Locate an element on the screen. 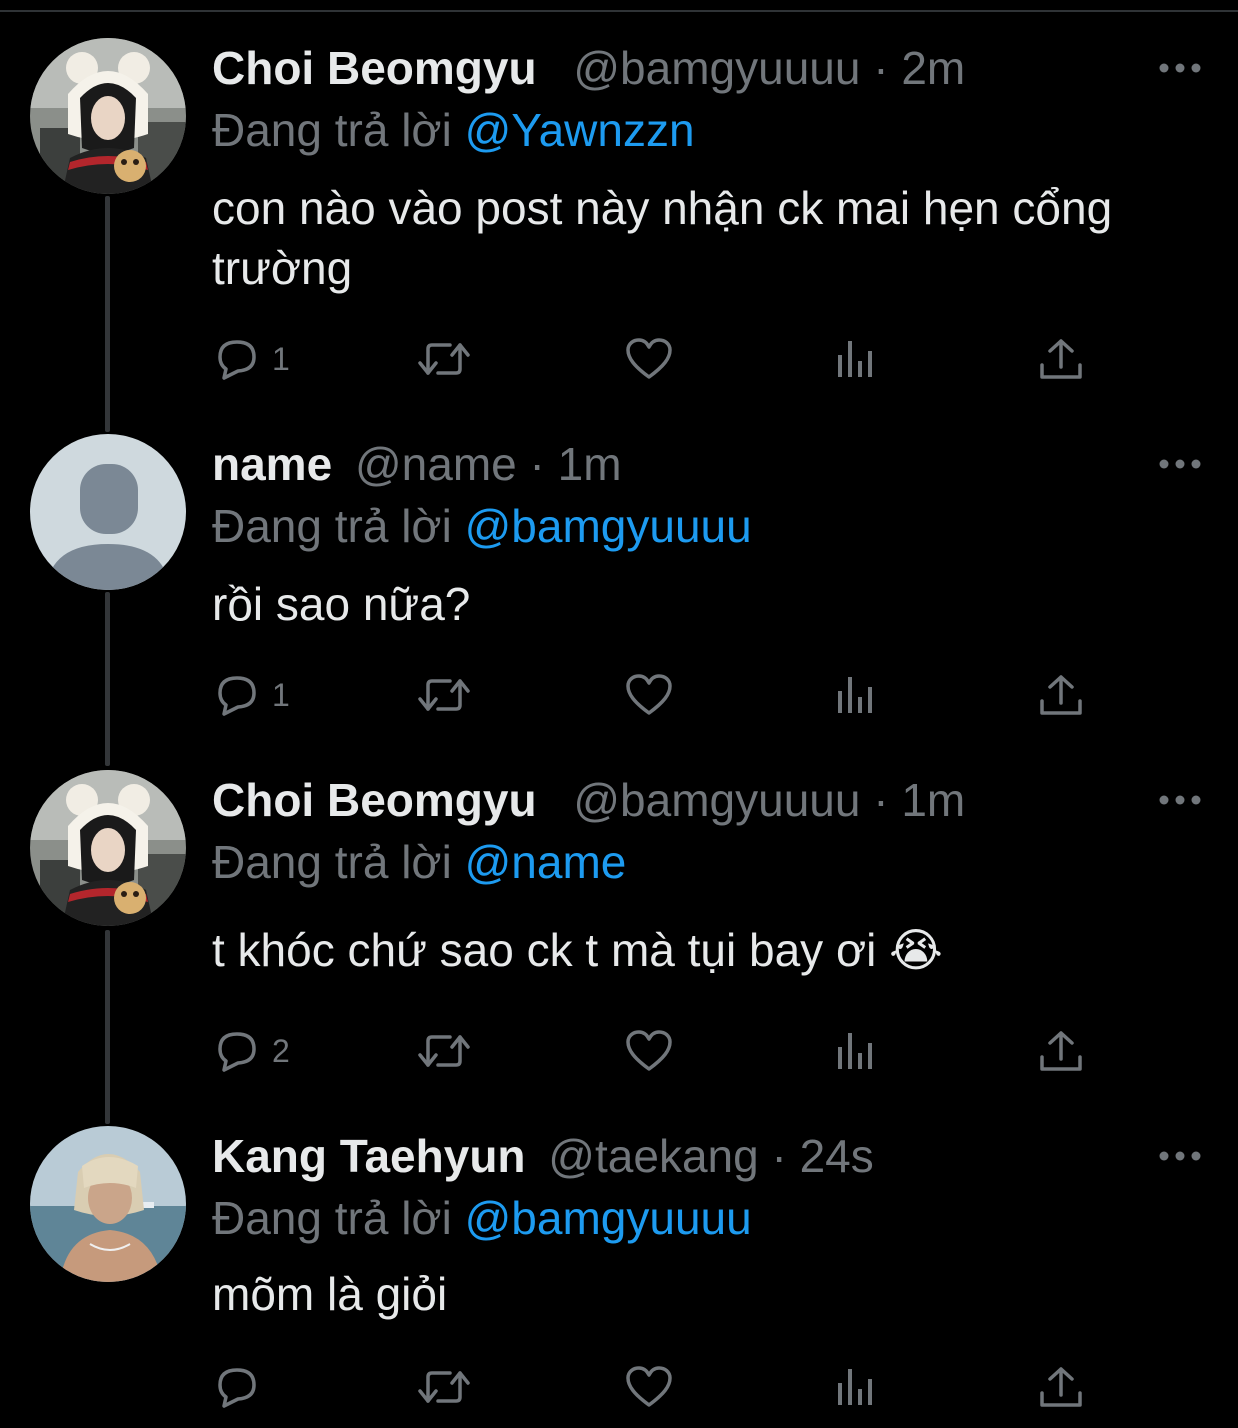 This screenshot has width=1238, height=1428. default-avatar-icon is located at coordinates (108, 512).